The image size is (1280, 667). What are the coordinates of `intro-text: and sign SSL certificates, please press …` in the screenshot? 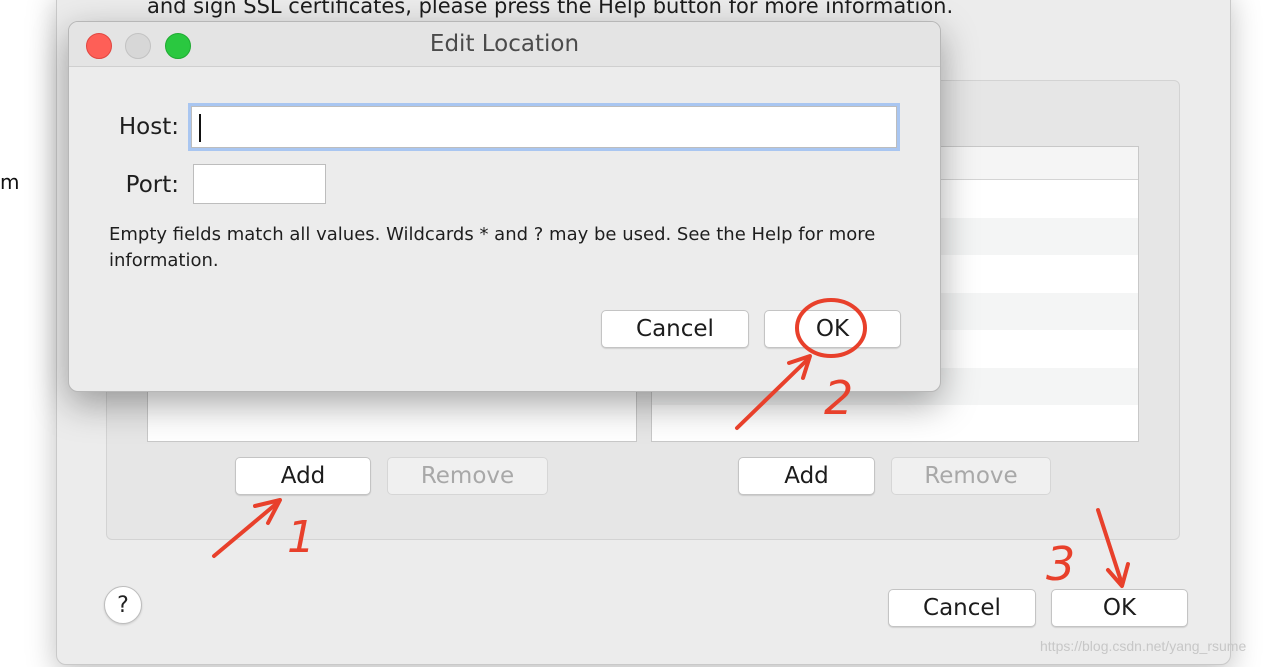 It's located at (550, 9).